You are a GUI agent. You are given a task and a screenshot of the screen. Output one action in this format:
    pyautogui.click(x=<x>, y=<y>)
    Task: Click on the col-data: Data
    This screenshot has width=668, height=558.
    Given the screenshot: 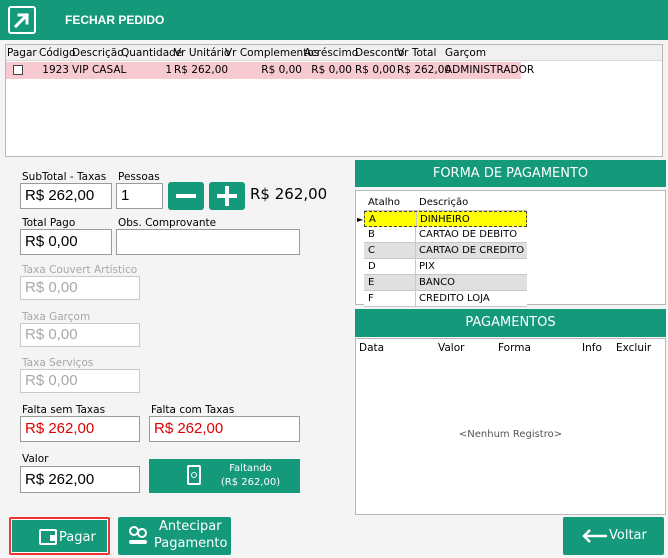 What is the action you would take?
    pyautogui.click(x=371, y=348)
    